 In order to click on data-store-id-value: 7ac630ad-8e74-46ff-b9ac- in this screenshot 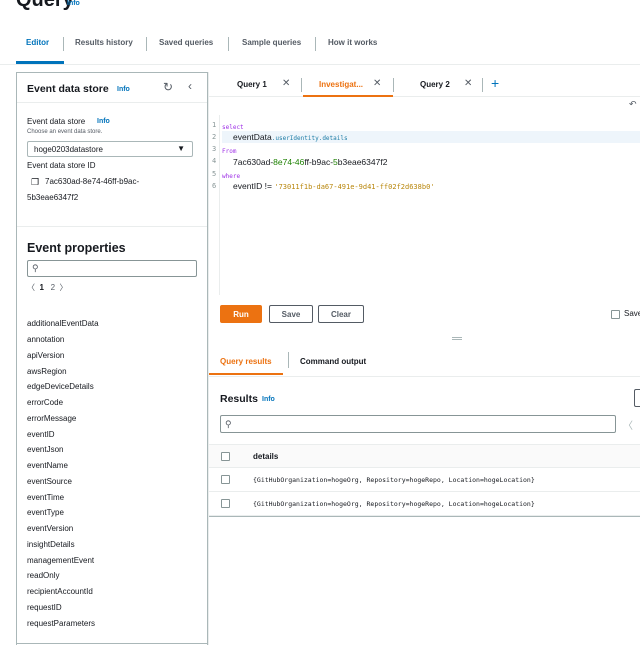, I will do `click(92, 181)`.